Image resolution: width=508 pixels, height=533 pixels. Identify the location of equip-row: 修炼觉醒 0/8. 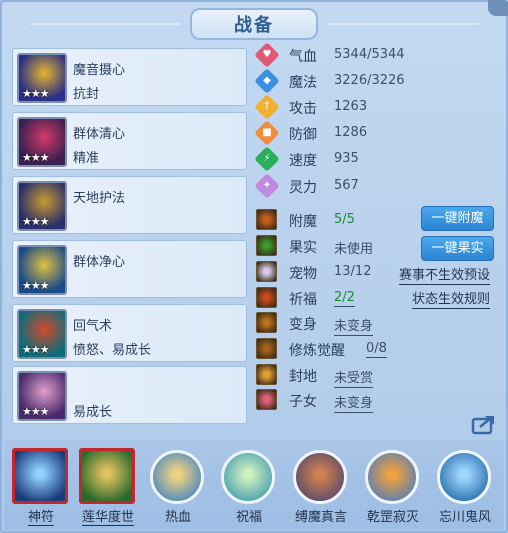
(376, 350).